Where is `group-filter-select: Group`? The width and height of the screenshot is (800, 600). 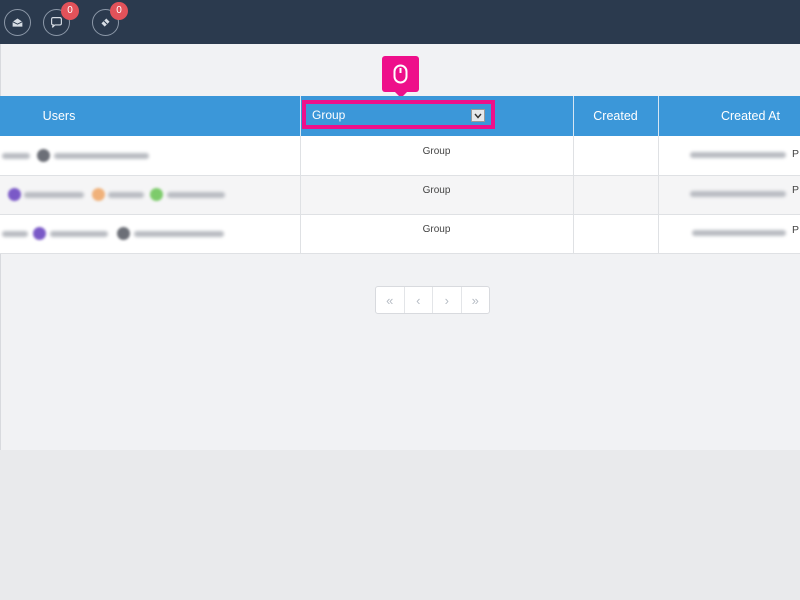
group-filter-select: Group is located at coordinates (398, 114).